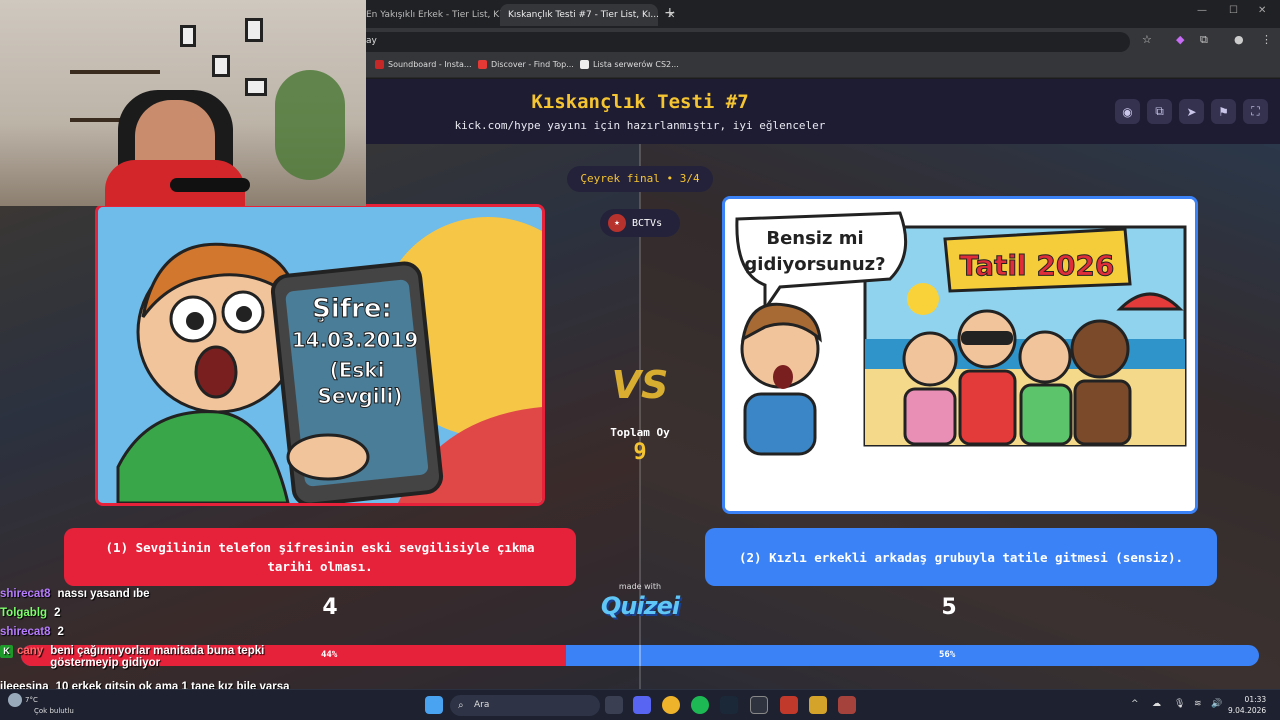 The width and height of the screenshot is (1280, 720). What do you see at coordinates (461, 705) in the screenshot?
I see `search-icon: ⌕` at bounding box center [461, 705].